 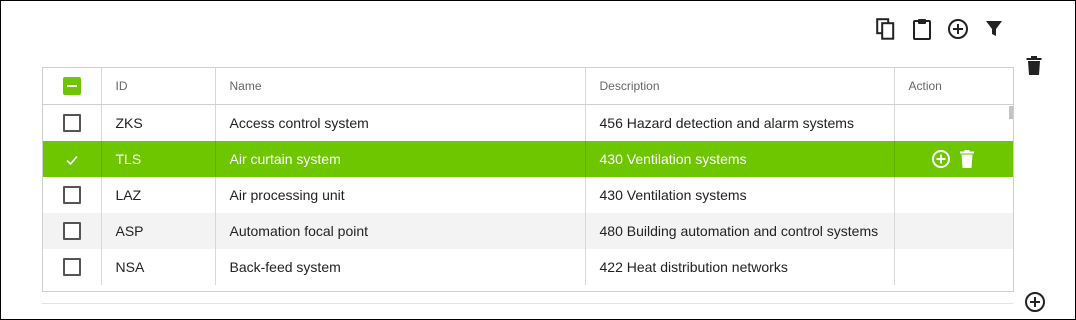 I want to click on column-header-name: Name, so click(x=400, y=86).